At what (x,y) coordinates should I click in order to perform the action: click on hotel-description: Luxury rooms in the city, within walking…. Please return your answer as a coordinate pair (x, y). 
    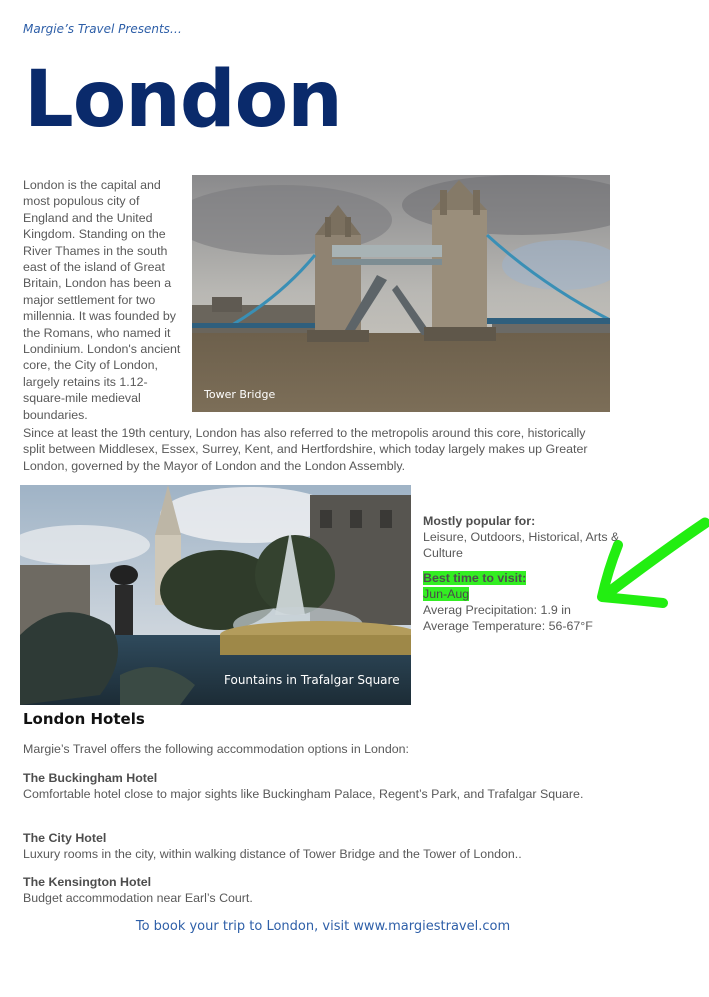
    Looking at the image, I should click on (272, 854).